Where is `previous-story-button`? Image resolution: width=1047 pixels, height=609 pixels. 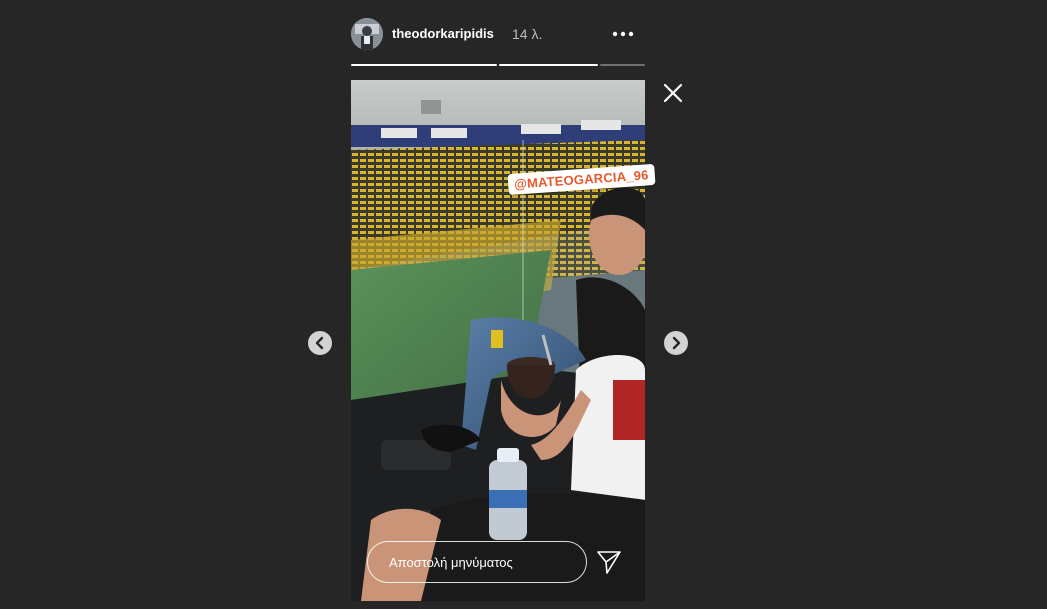
previous-story-button is located at coordinates (320, 343).